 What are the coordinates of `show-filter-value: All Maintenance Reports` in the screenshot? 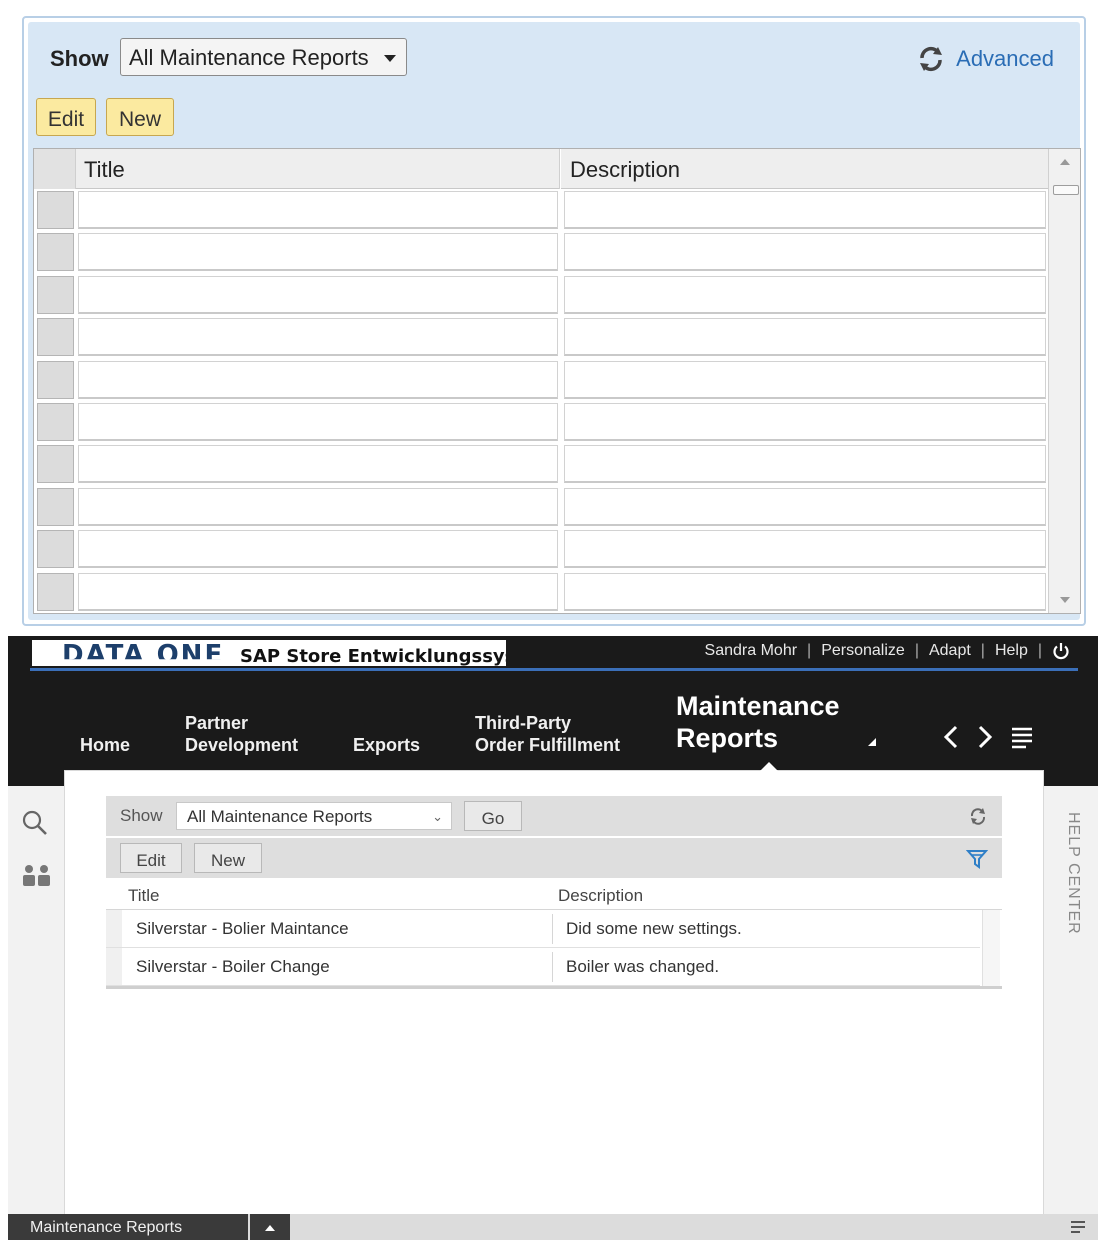 It's located at (280, 816).